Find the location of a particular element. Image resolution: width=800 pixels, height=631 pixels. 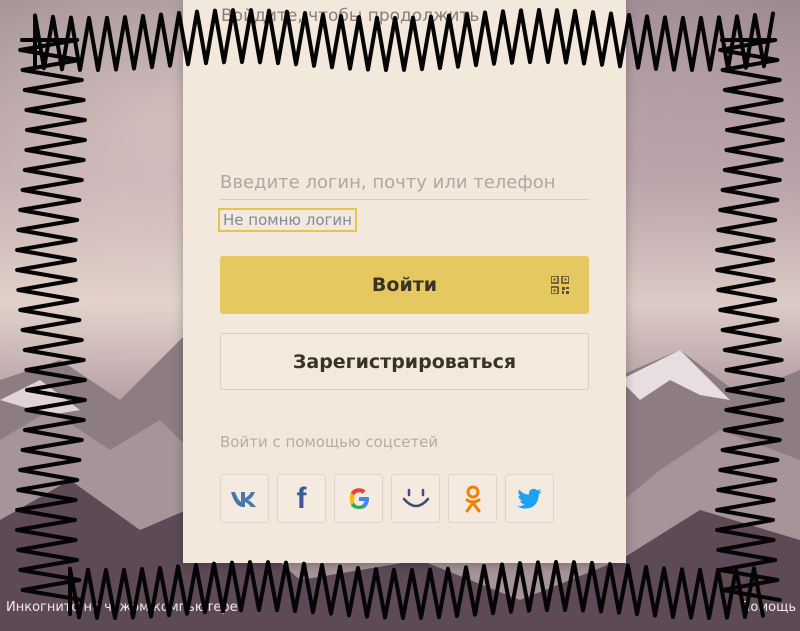

register-button: Зарегистрироваться is located at coordinates (404, 361).